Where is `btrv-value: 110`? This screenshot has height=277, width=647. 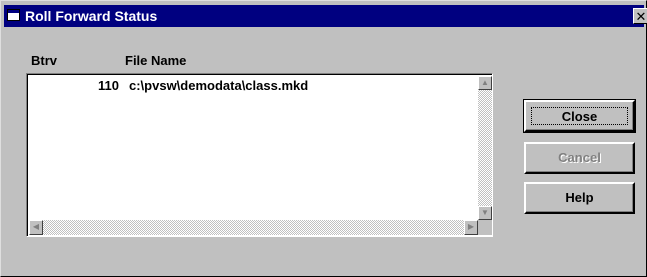 btrv-value: 110 is located at coordinates (108, 85).